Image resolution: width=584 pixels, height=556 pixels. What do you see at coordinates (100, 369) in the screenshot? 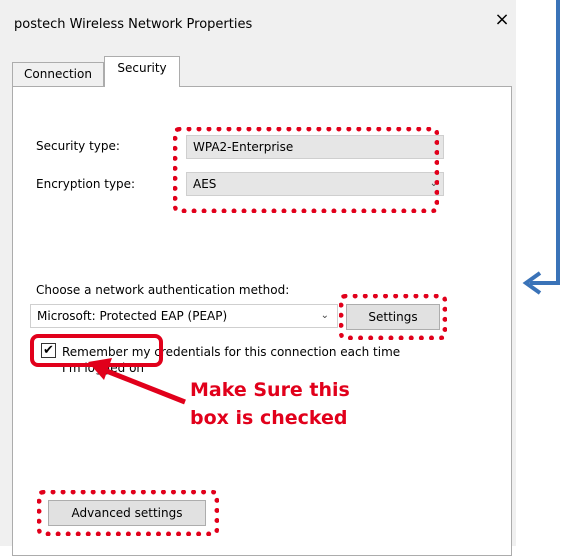
I see `red-arrow-head` at bounding box center [100, 369].